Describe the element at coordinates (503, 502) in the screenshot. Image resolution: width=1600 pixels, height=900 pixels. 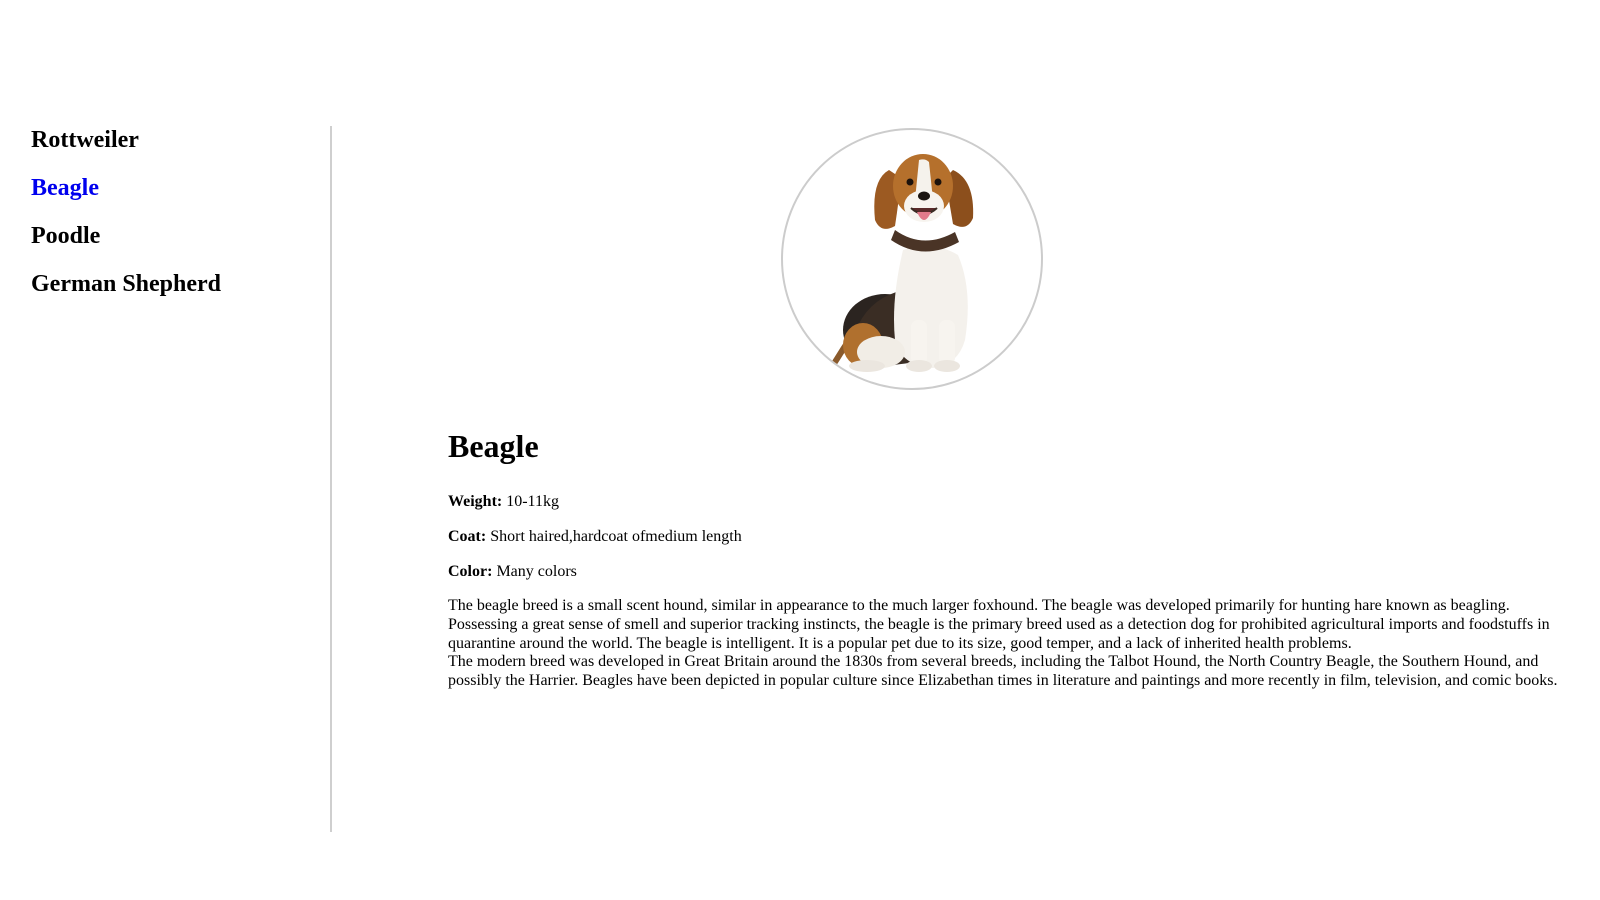
I see `weight-field: Weight: 10-11kg` at that location.